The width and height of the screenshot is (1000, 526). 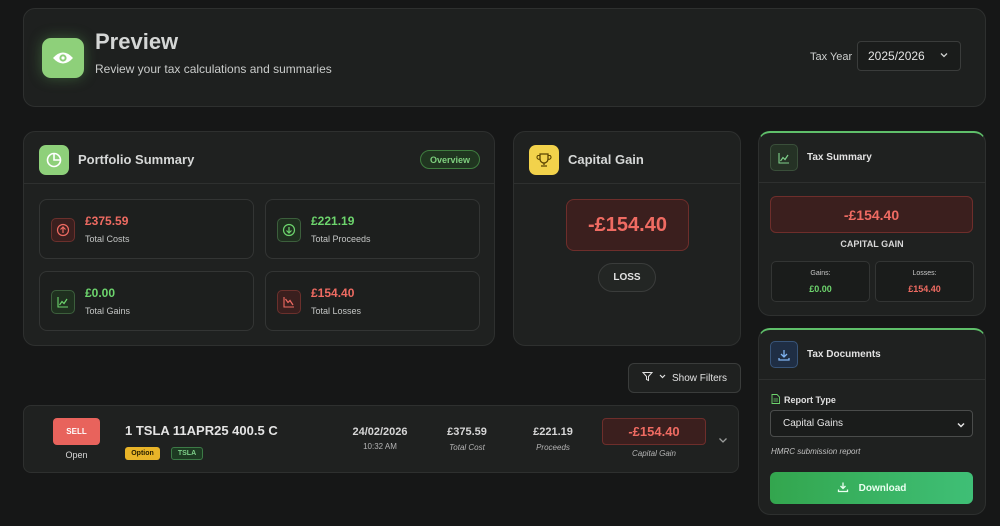 I want to click on trend-down-icon, so click(x=289, y=302).